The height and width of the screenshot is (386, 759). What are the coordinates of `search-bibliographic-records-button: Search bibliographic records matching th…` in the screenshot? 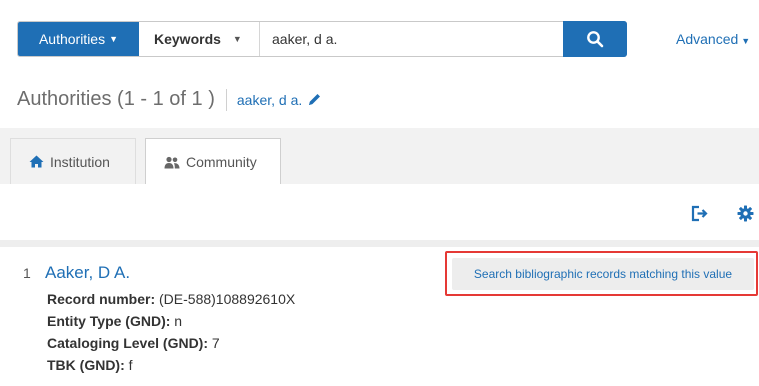 It's located at (603, 274).